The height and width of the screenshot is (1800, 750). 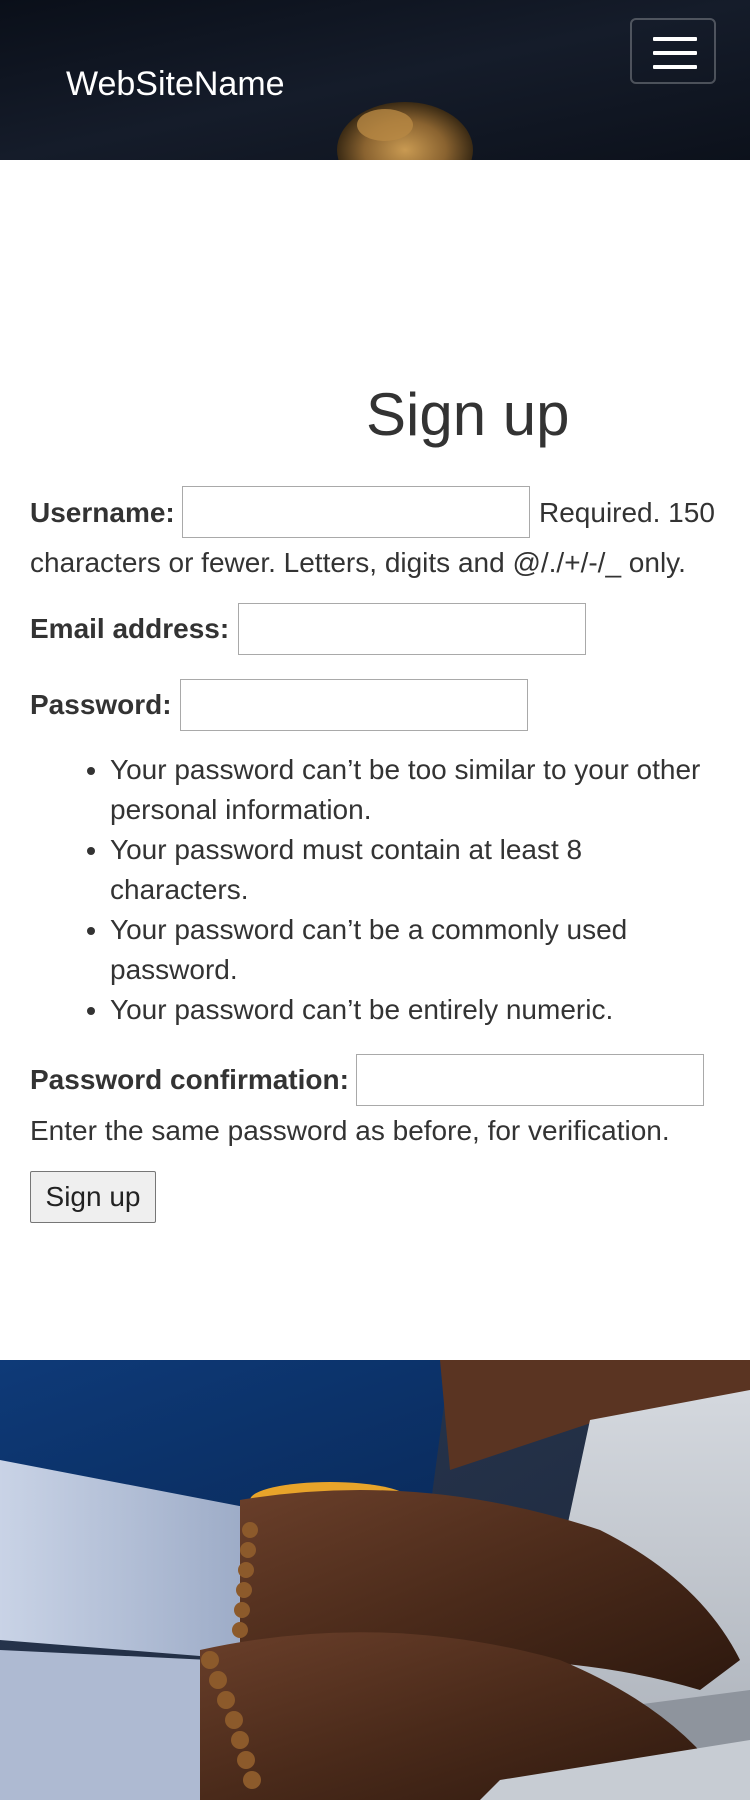 What do you see at coordinates (415, 1010) in the screenshot?
I see `password-rule: Your password can’t be entirely numeric.` at bounding box center [415, 1010].